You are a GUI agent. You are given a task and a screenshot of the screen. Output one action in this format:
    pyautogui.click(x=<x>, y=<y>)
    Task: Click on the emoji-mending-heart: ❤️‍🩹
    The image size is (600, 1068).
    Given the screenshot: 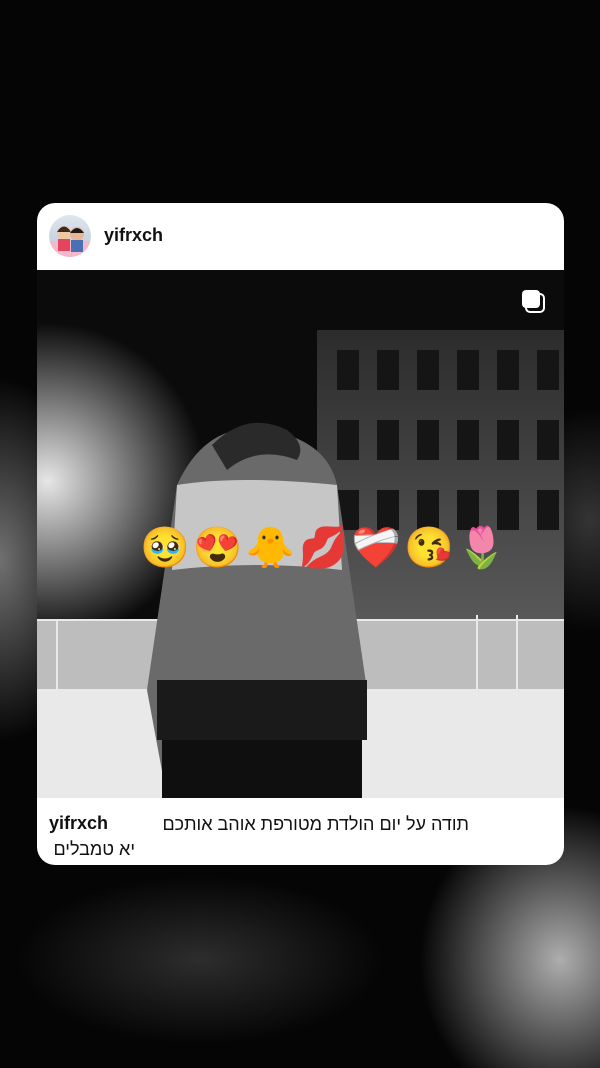 What is the action you would take?
    pyautogui.click(x=376, y=548)
    